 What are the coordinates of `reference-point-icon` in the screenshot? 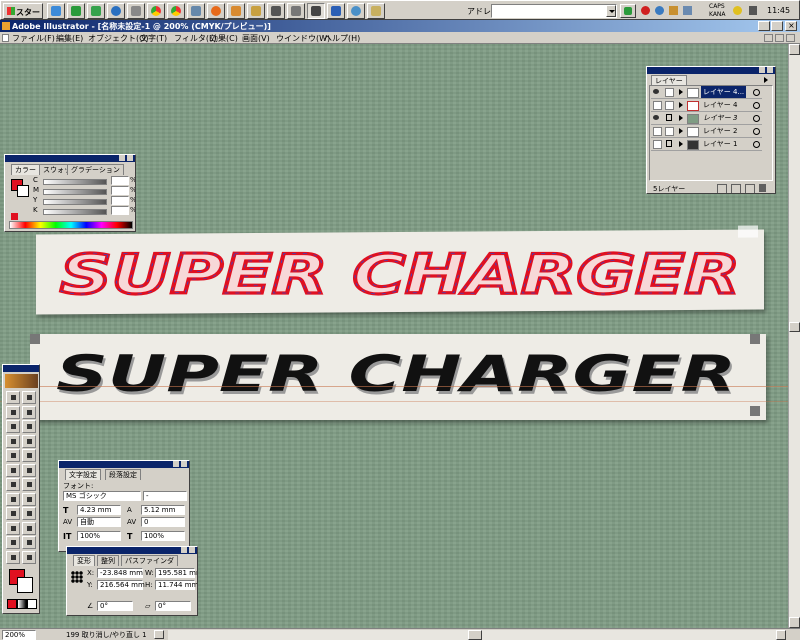 It's located at (77, 577).